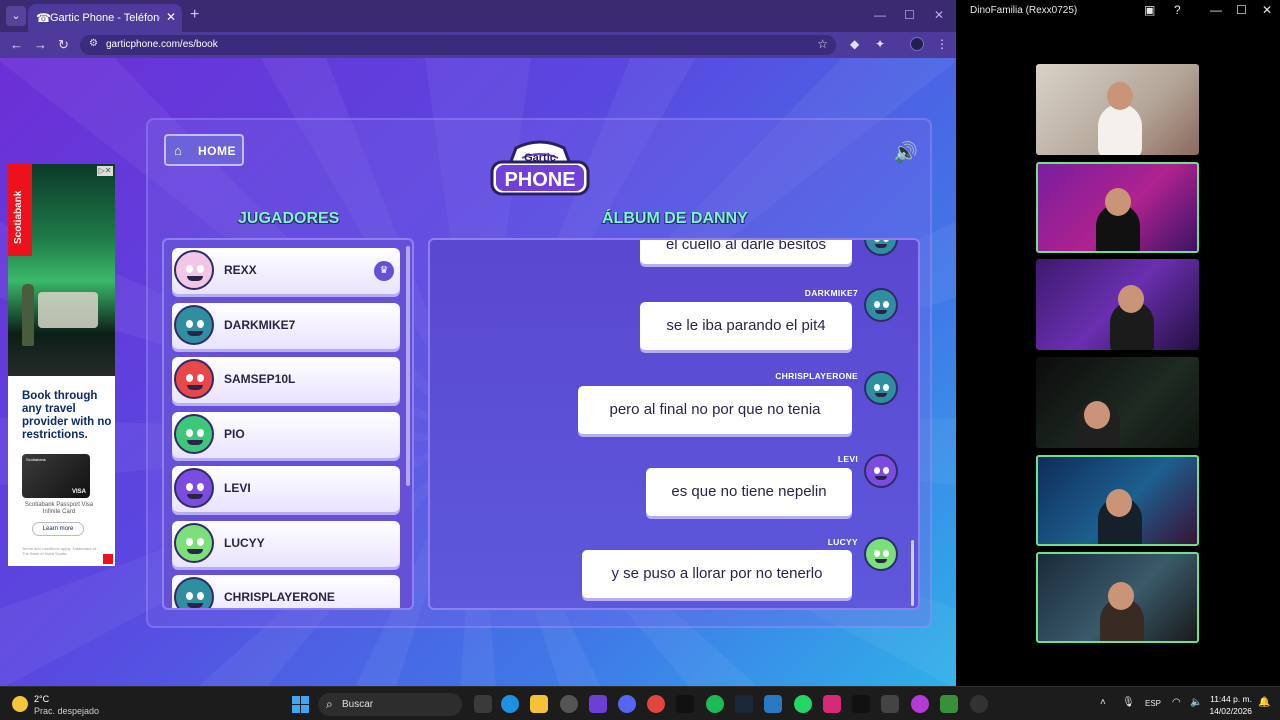 The width and height of the screenshot is (1280, 720). I want to click on close-window-button: ✕, so click(939, 15).